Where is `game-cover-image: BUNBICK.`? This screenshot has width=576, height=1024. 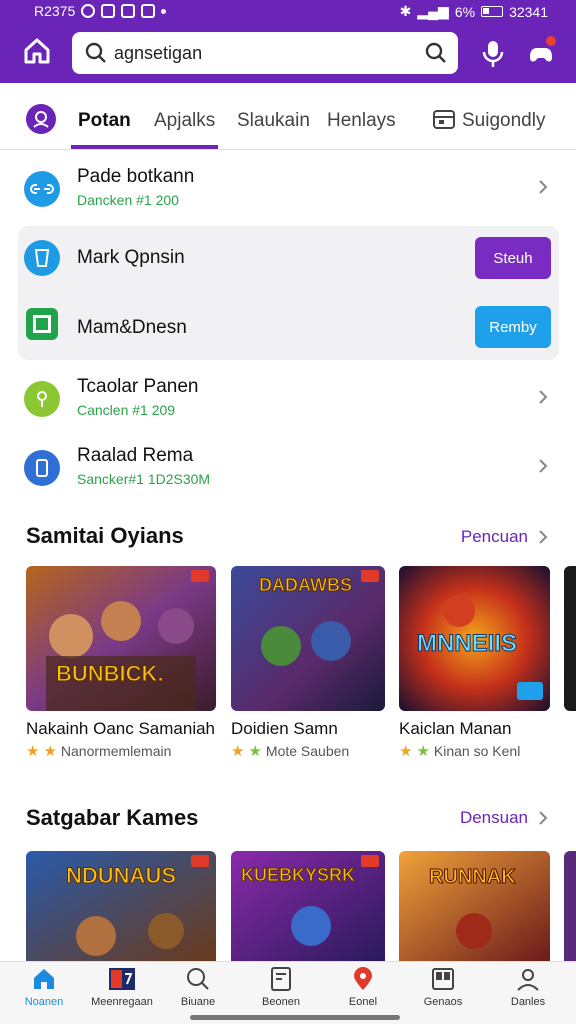
game-cover-image: BUNBICK. is located at coordinates (121, 638).